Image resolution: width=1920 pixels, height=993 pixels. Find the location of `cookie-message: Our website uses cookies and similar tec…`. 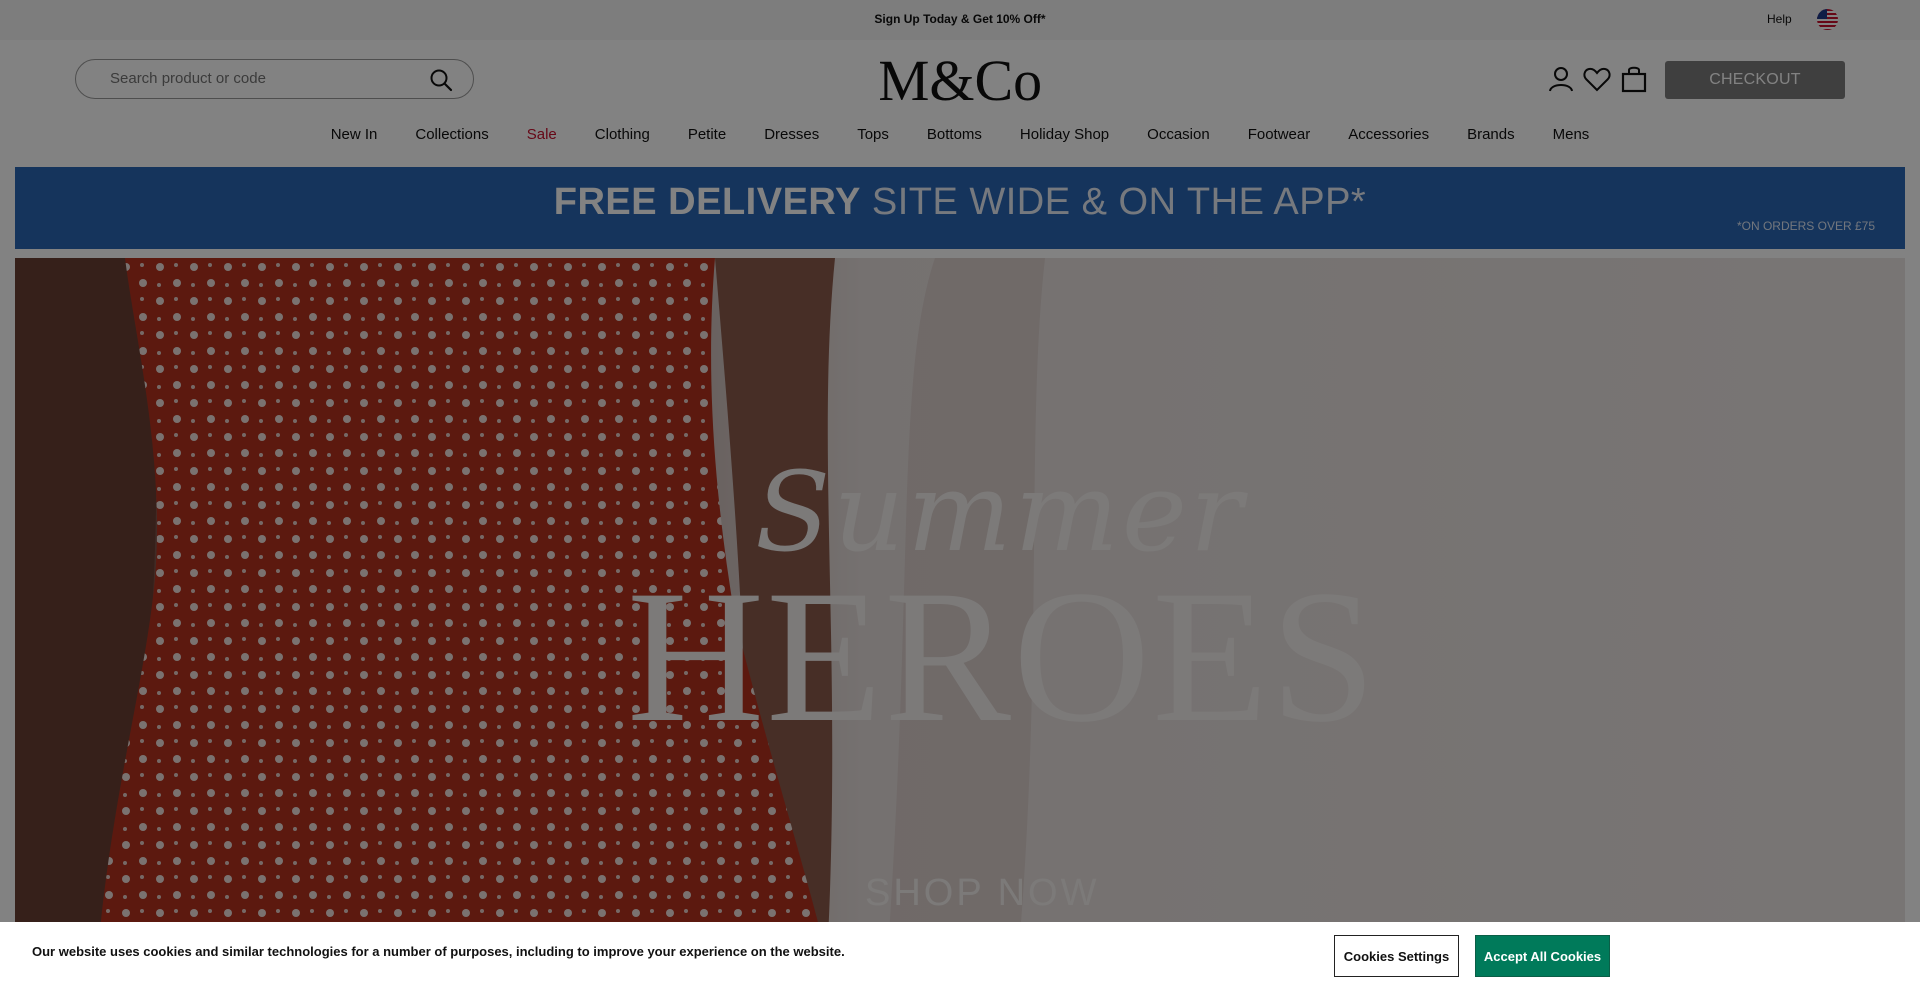

cookie-message: Our website uses cookies and similar tec… is located at coordinates (438, 951).